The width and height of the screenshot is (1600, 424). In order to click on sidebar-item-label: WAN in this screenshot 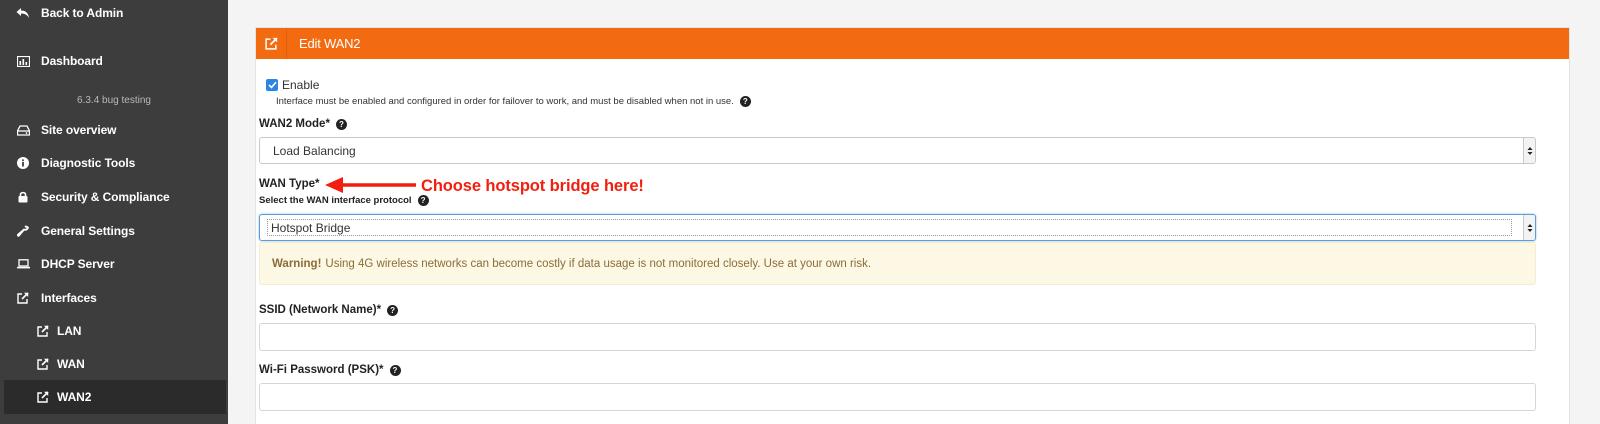, I will do `click(71, 364)`.